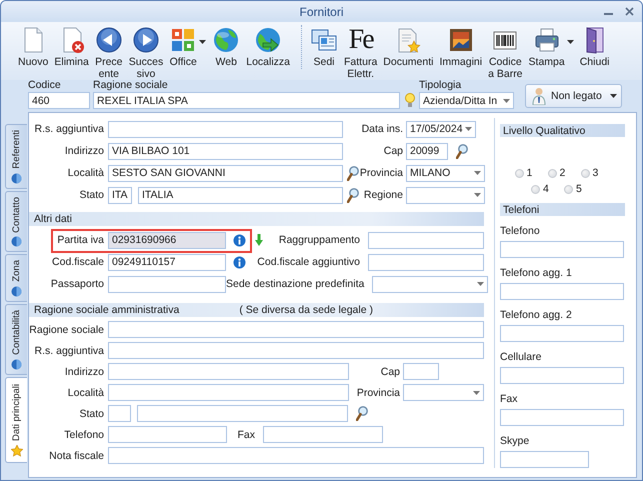 This screenshot has height=481, width=643. What do you see at coordinates (308, 262) in the screenshot?
I see `field-label: Cod.fiscale aggiuntivo` at bounding box center [308, 262].